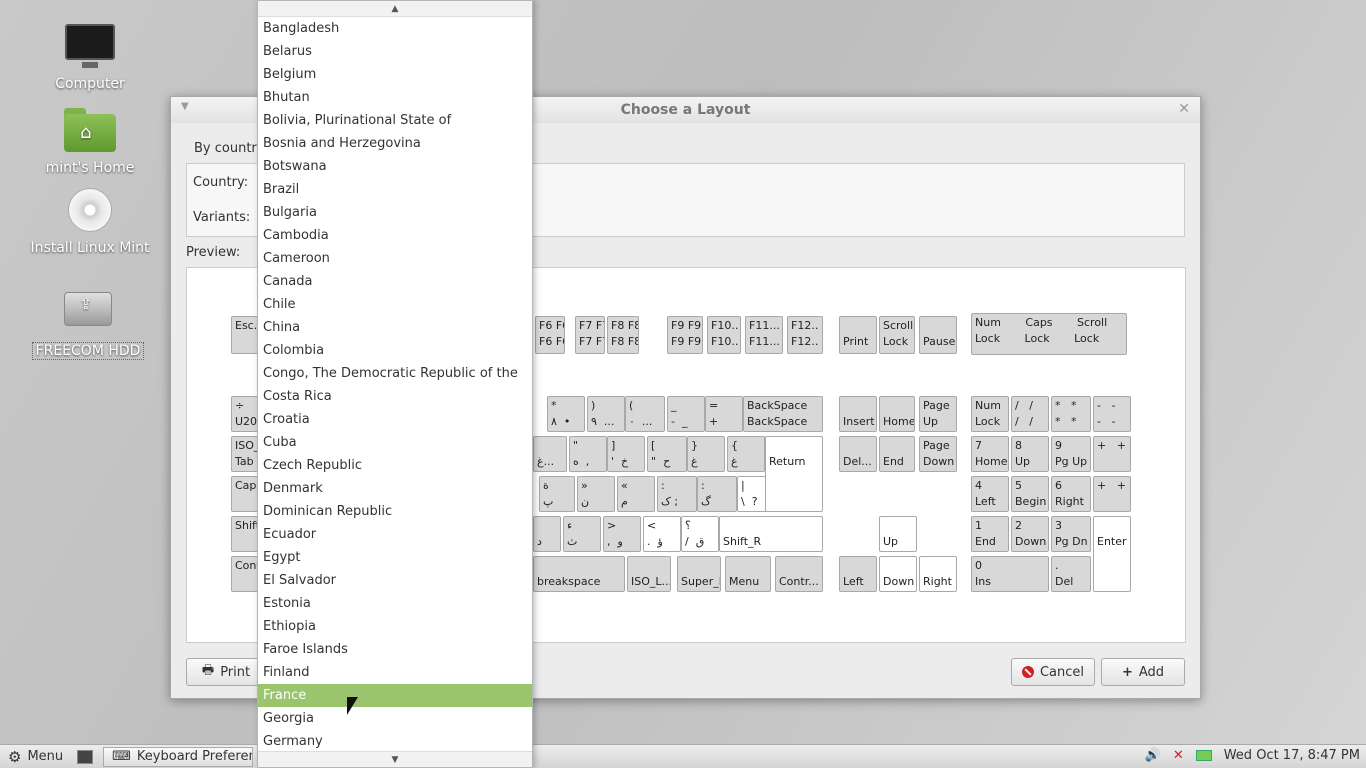 Image resolution: width=1366 pixels, height=768 pixels. I want to click on network-icon: ✕, so click(1178, 755).